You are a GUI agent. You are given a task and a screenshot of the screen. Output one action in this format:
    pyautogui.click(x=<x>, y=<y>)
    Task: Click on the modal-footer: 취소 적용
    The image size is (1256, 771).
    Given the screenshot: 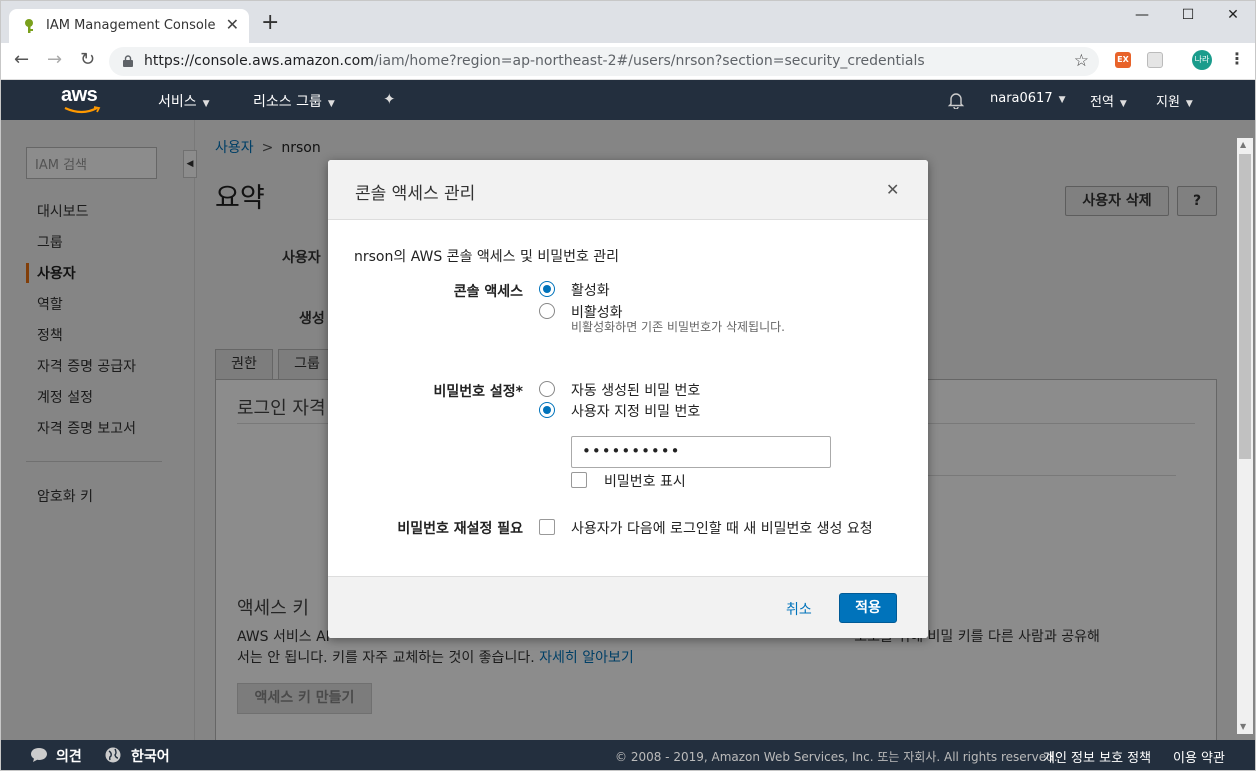 What is the action you would take?
    pyautogui.click(x=628, y=607)
    